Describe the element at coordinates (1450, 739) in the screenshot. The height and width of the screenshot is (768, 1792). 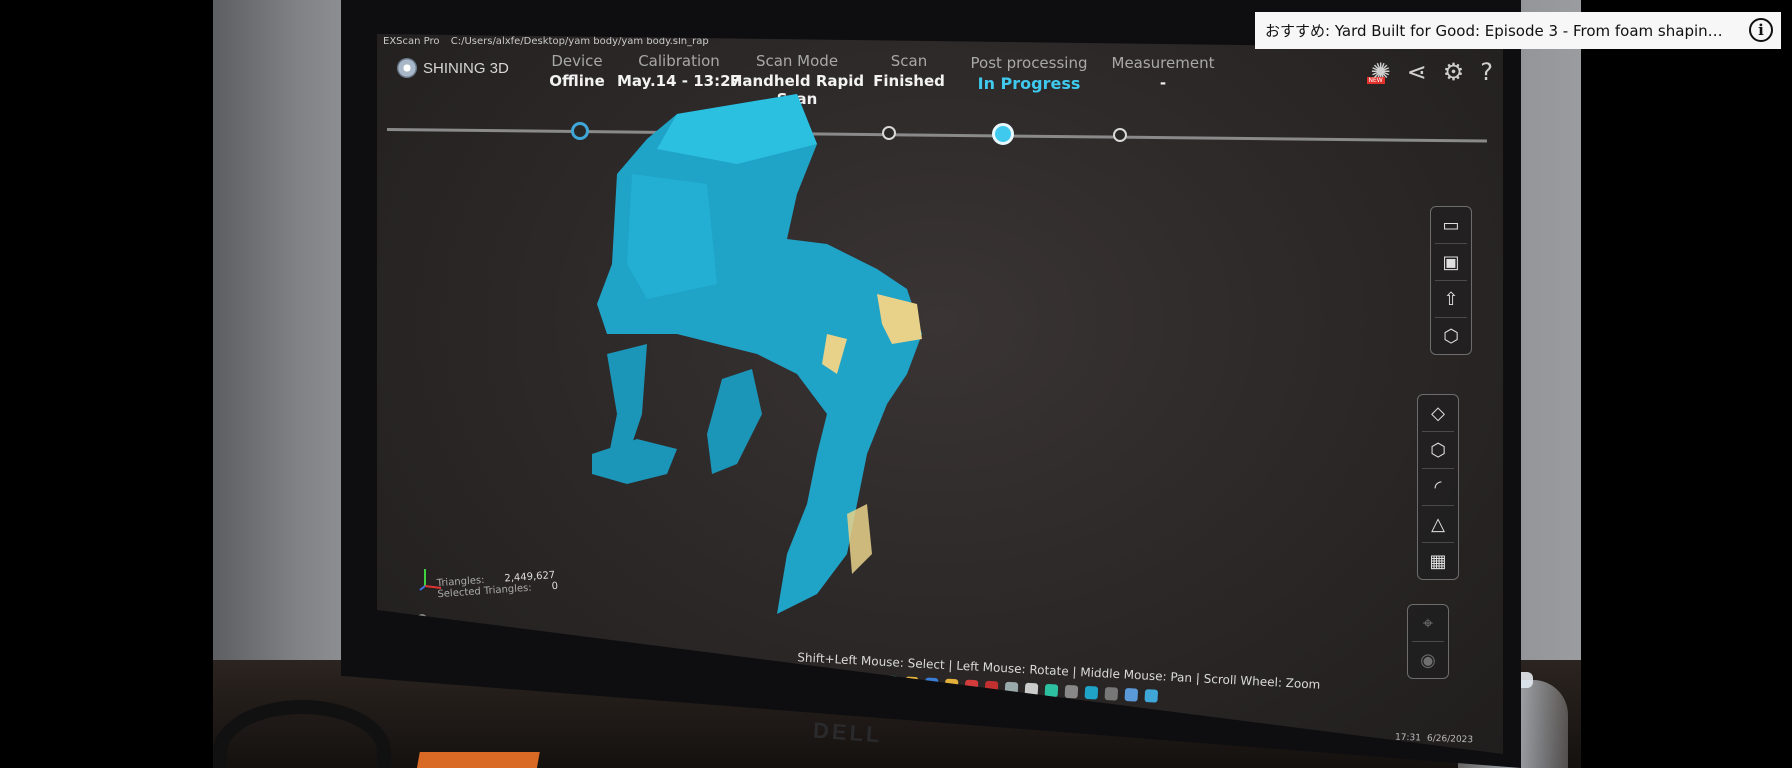
I see `tray-date: 6/26/2023` at that location.